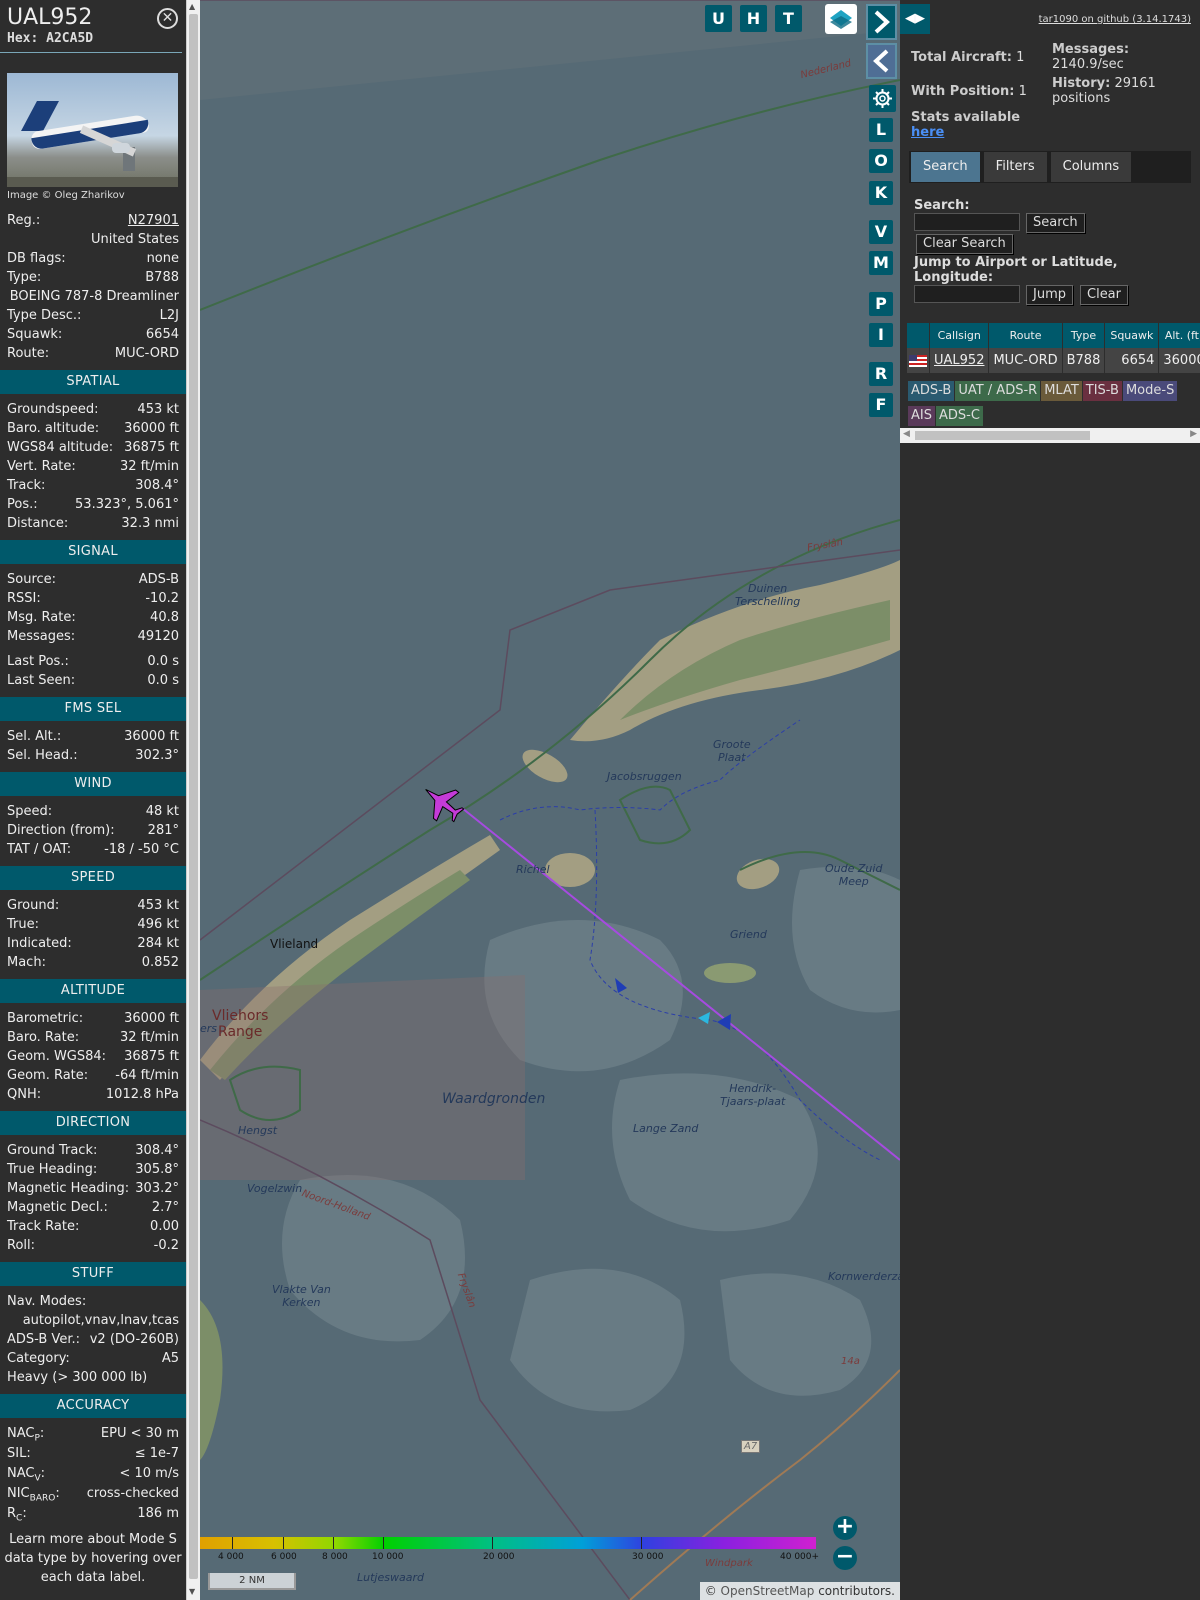 The image size is (1200, 1600). What do you see at coordinates (93, 784) in the screenshot?
I see `section-header-wind: WIND` at bounding box center [93, 784].